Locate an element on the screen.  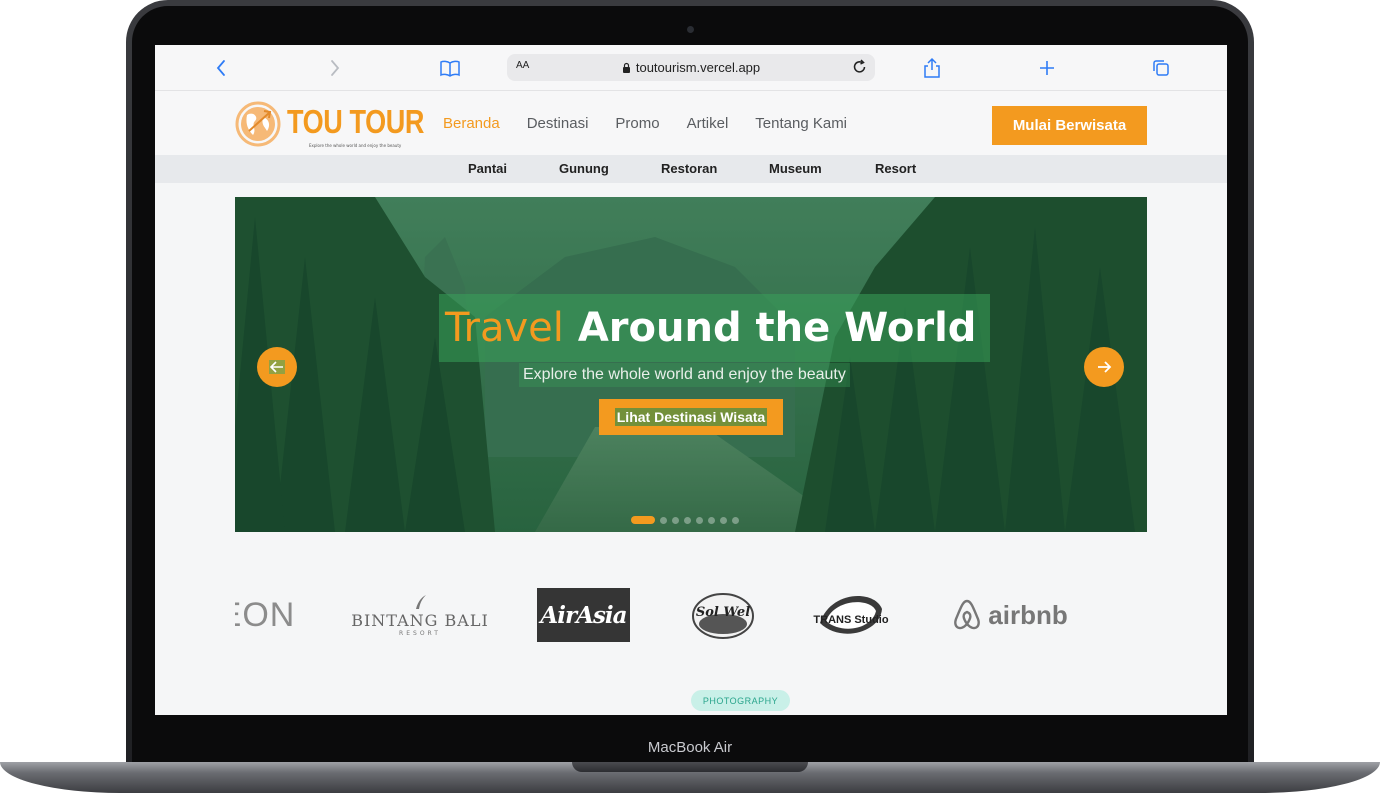
partner-airbnb: airbnb is located at coordinates (1010, 615).